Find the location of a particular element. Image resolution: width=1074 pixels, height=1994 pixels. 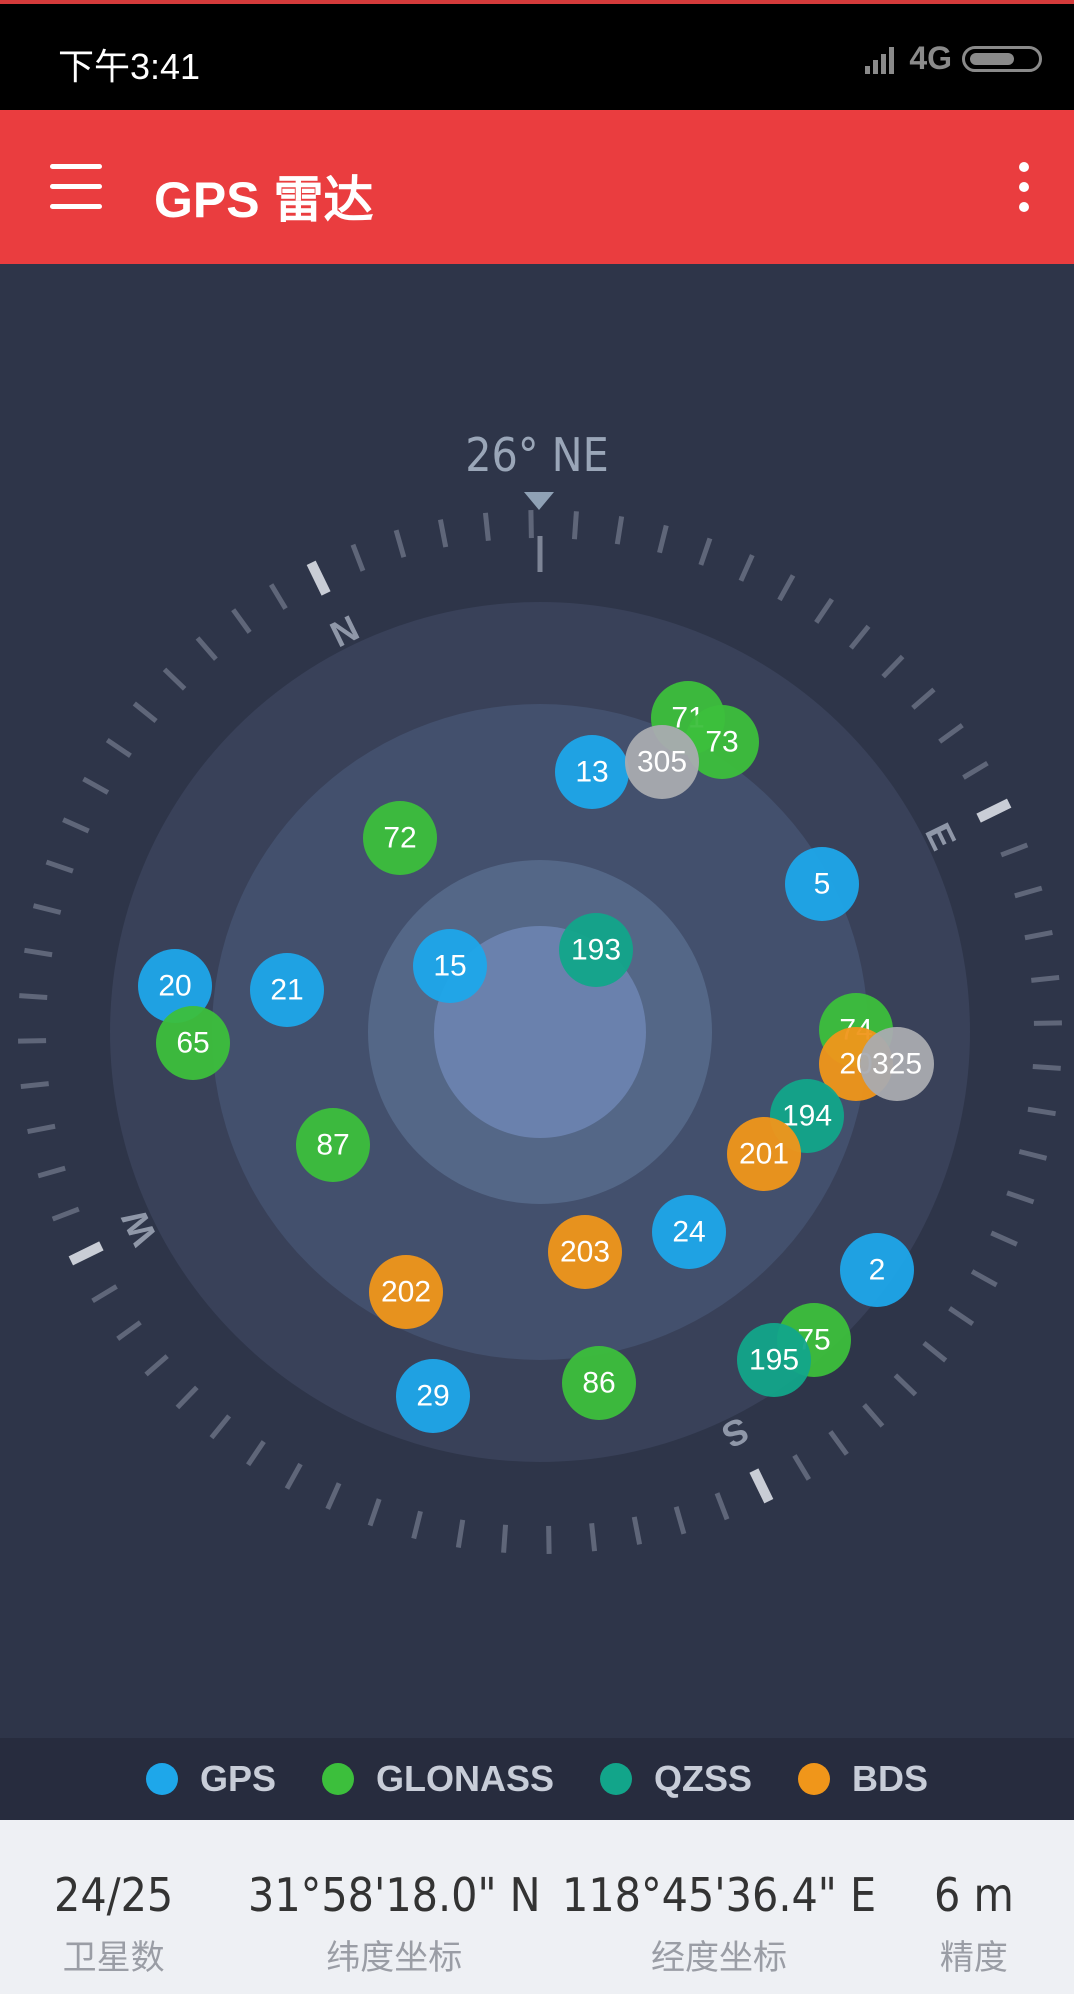

satellite-87: 87 is located at coordinates (333, 1145).